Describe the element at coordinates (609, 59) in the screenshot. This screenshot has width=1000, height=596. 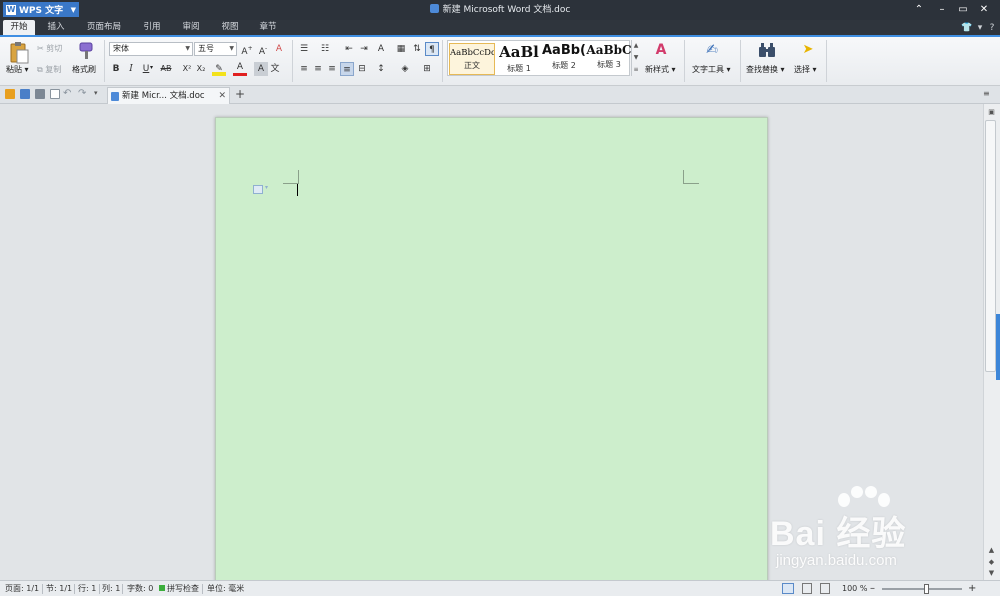
I see `style-heading-3: AaBbC 标题 3` at that location.